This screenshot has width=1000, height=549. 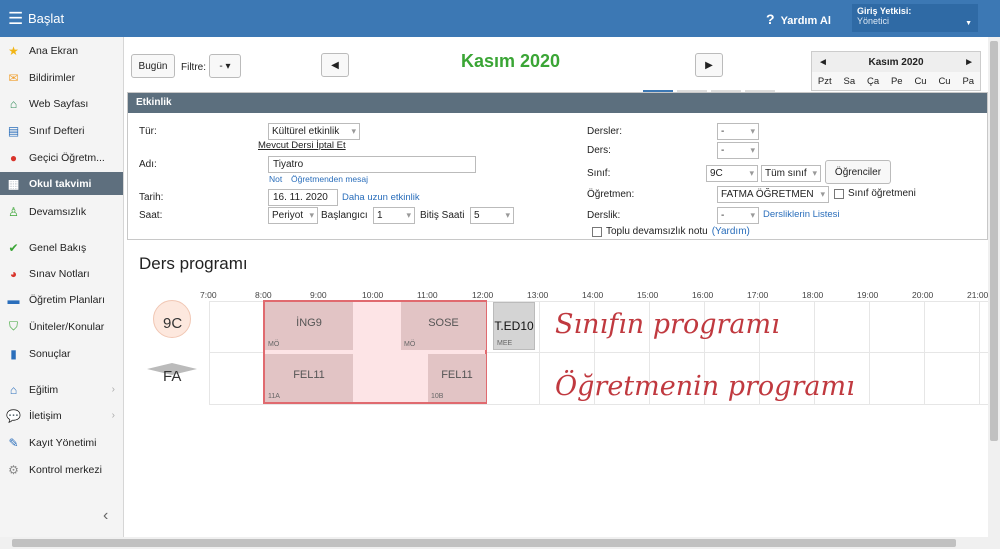 What do you see at coordinates (314, 131) in the screenshot?
I see `type-select: Kültürel etkinlik` at bounding box center [314, 131].